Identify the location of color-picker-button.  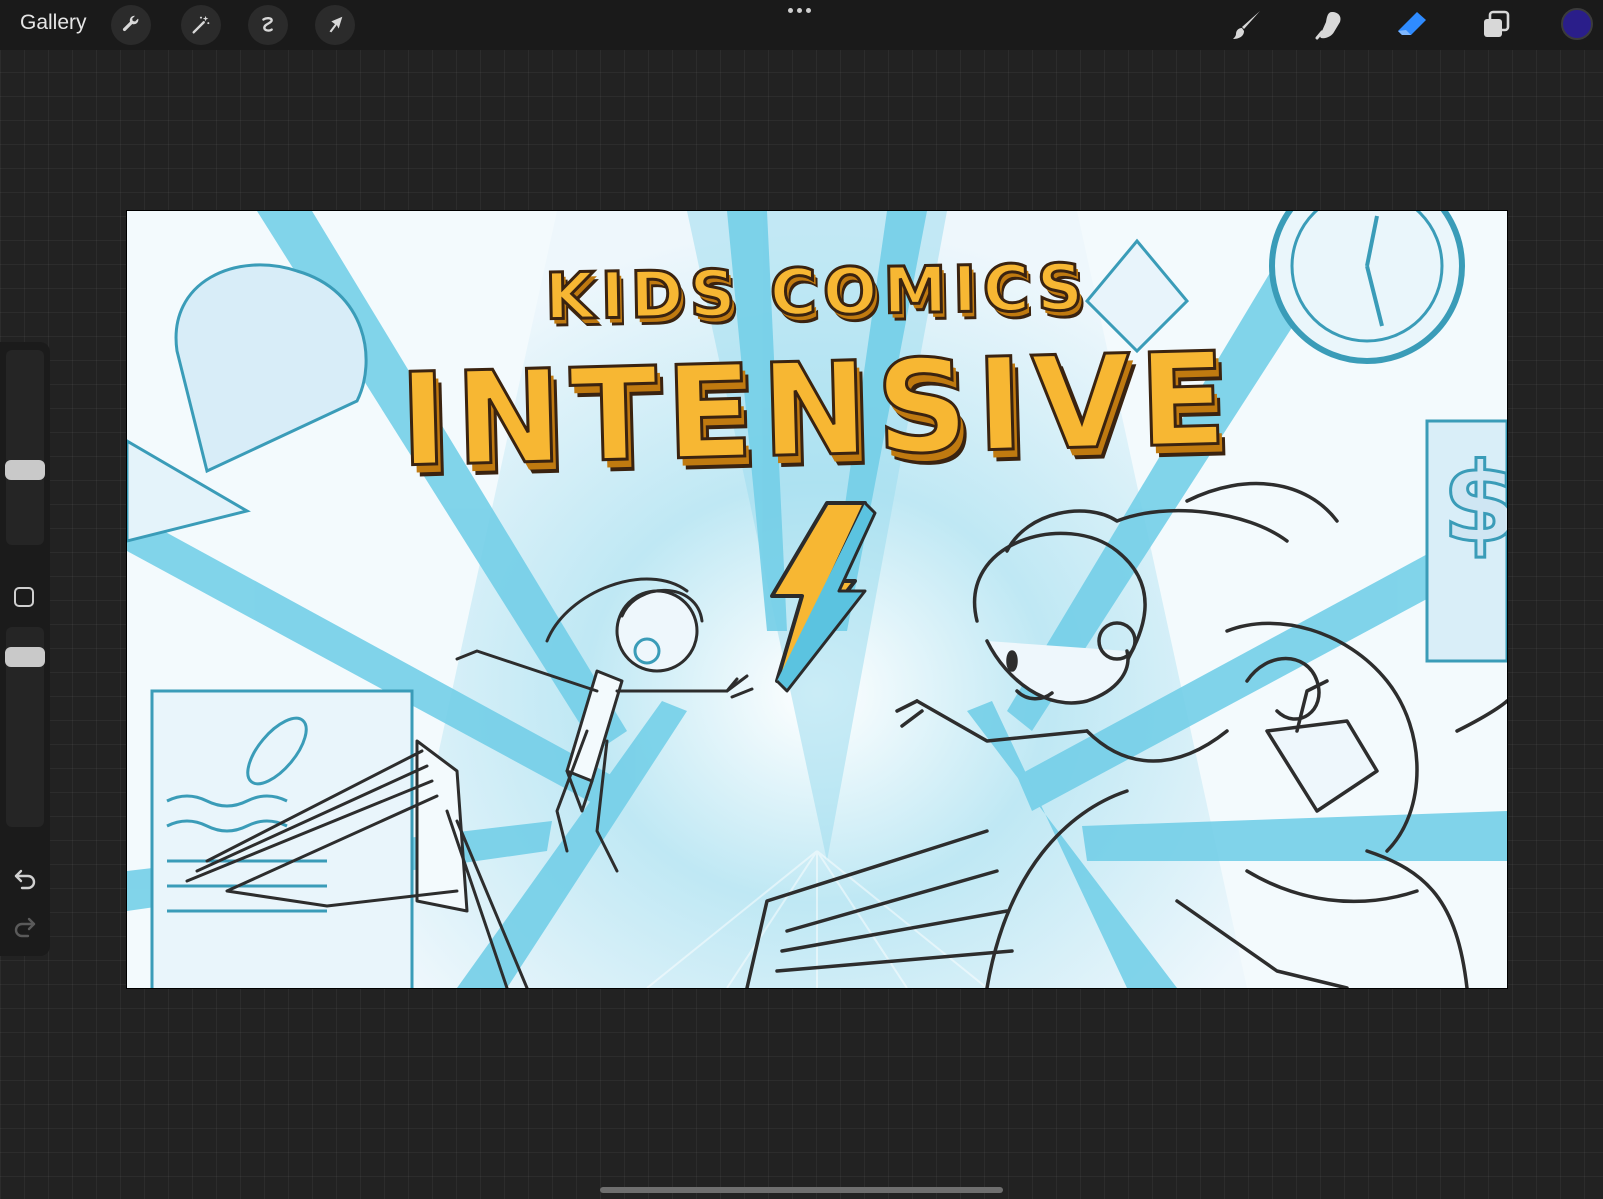
(1577, 24).